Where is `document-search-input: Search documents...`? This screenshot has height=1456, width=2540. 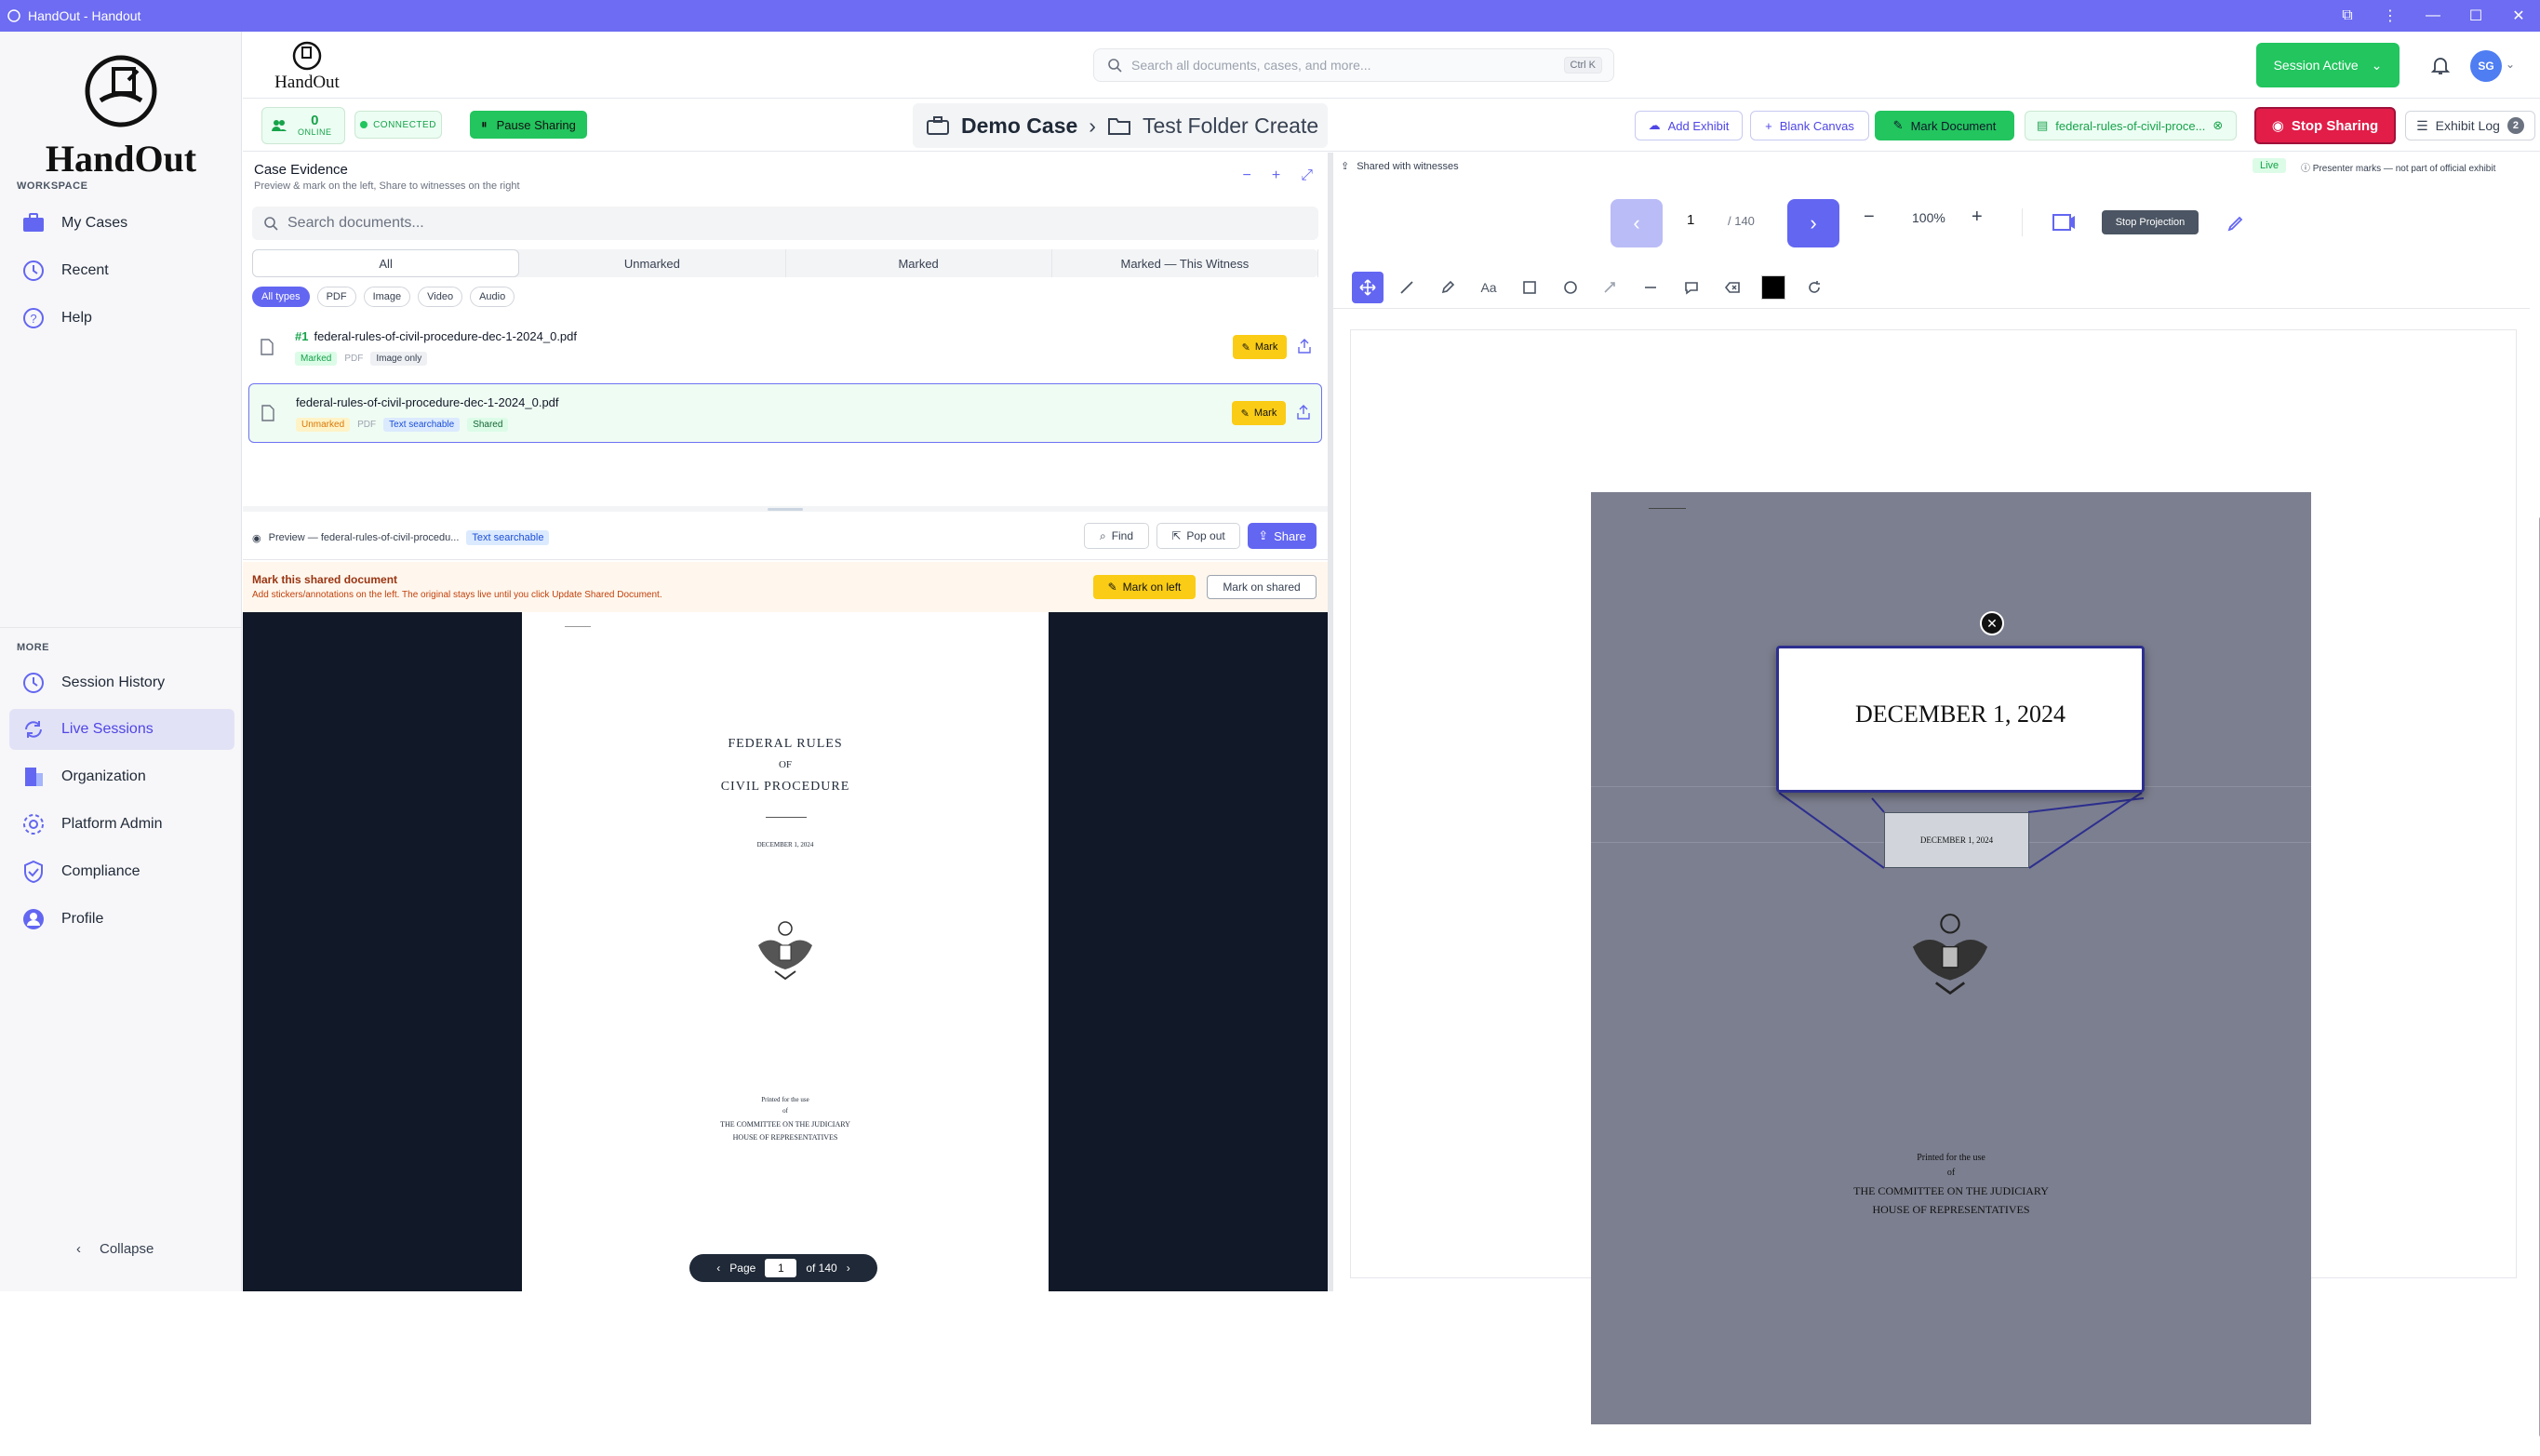
document-search-input: Search documents... is located at coordinates (785, 223).